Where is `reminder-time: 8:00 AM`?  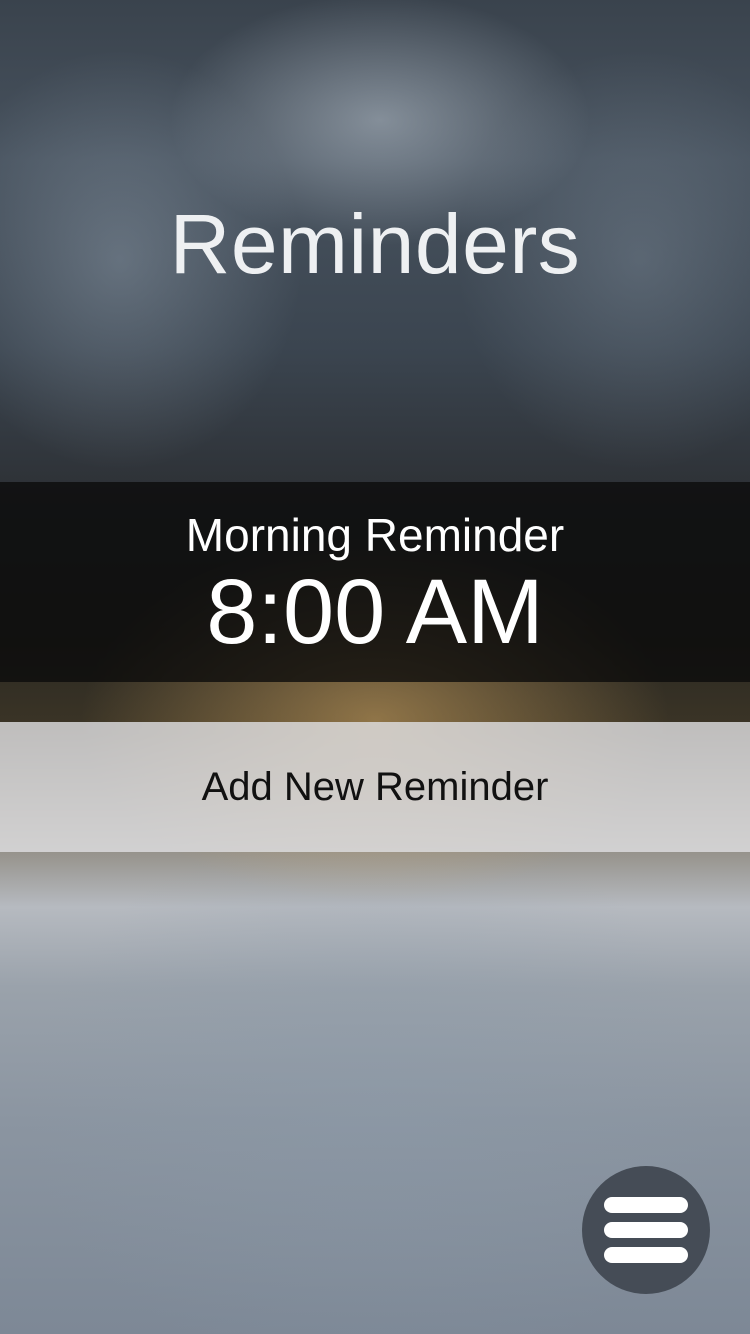 reminder-time: 8:00 AM is located at coordinates (375, 612).